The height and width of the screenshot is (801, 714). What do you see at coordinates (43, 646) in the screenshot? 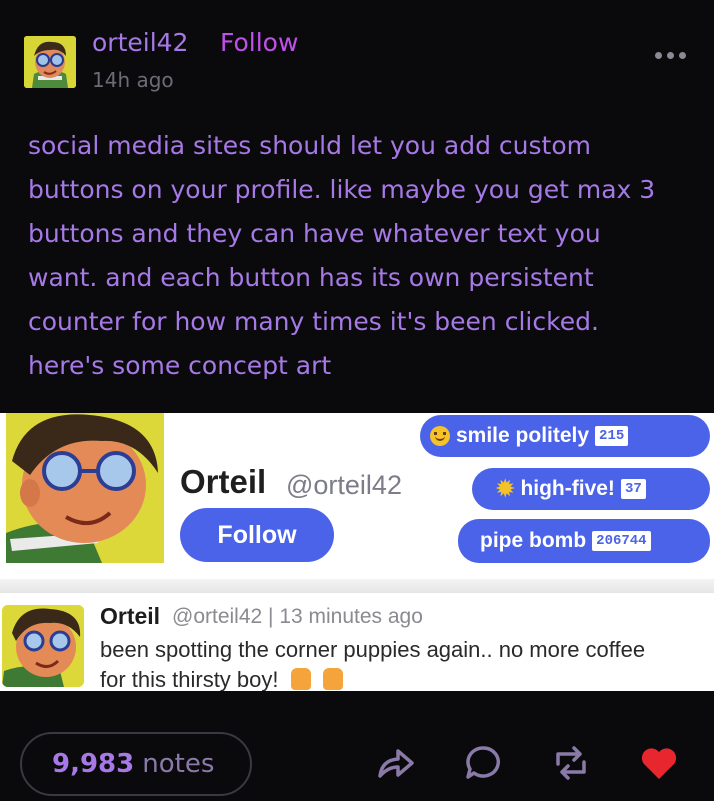
I see `tweet-avatar` at bounding box center [43, 646].